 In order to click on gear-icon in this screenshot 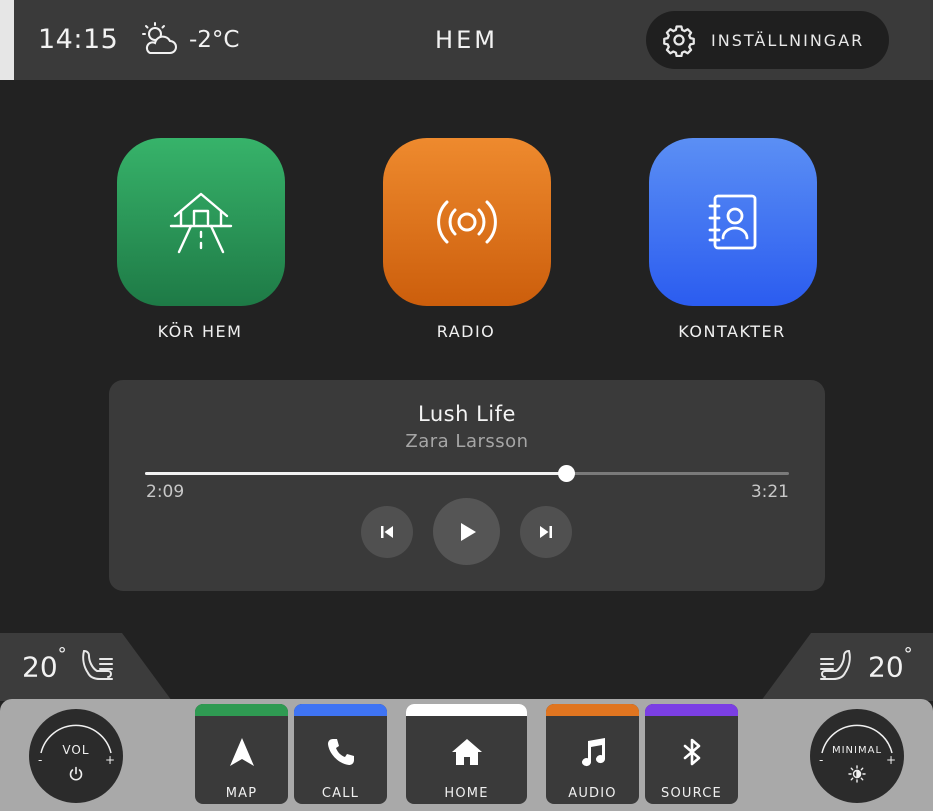, I will do `click(679, 41)`.